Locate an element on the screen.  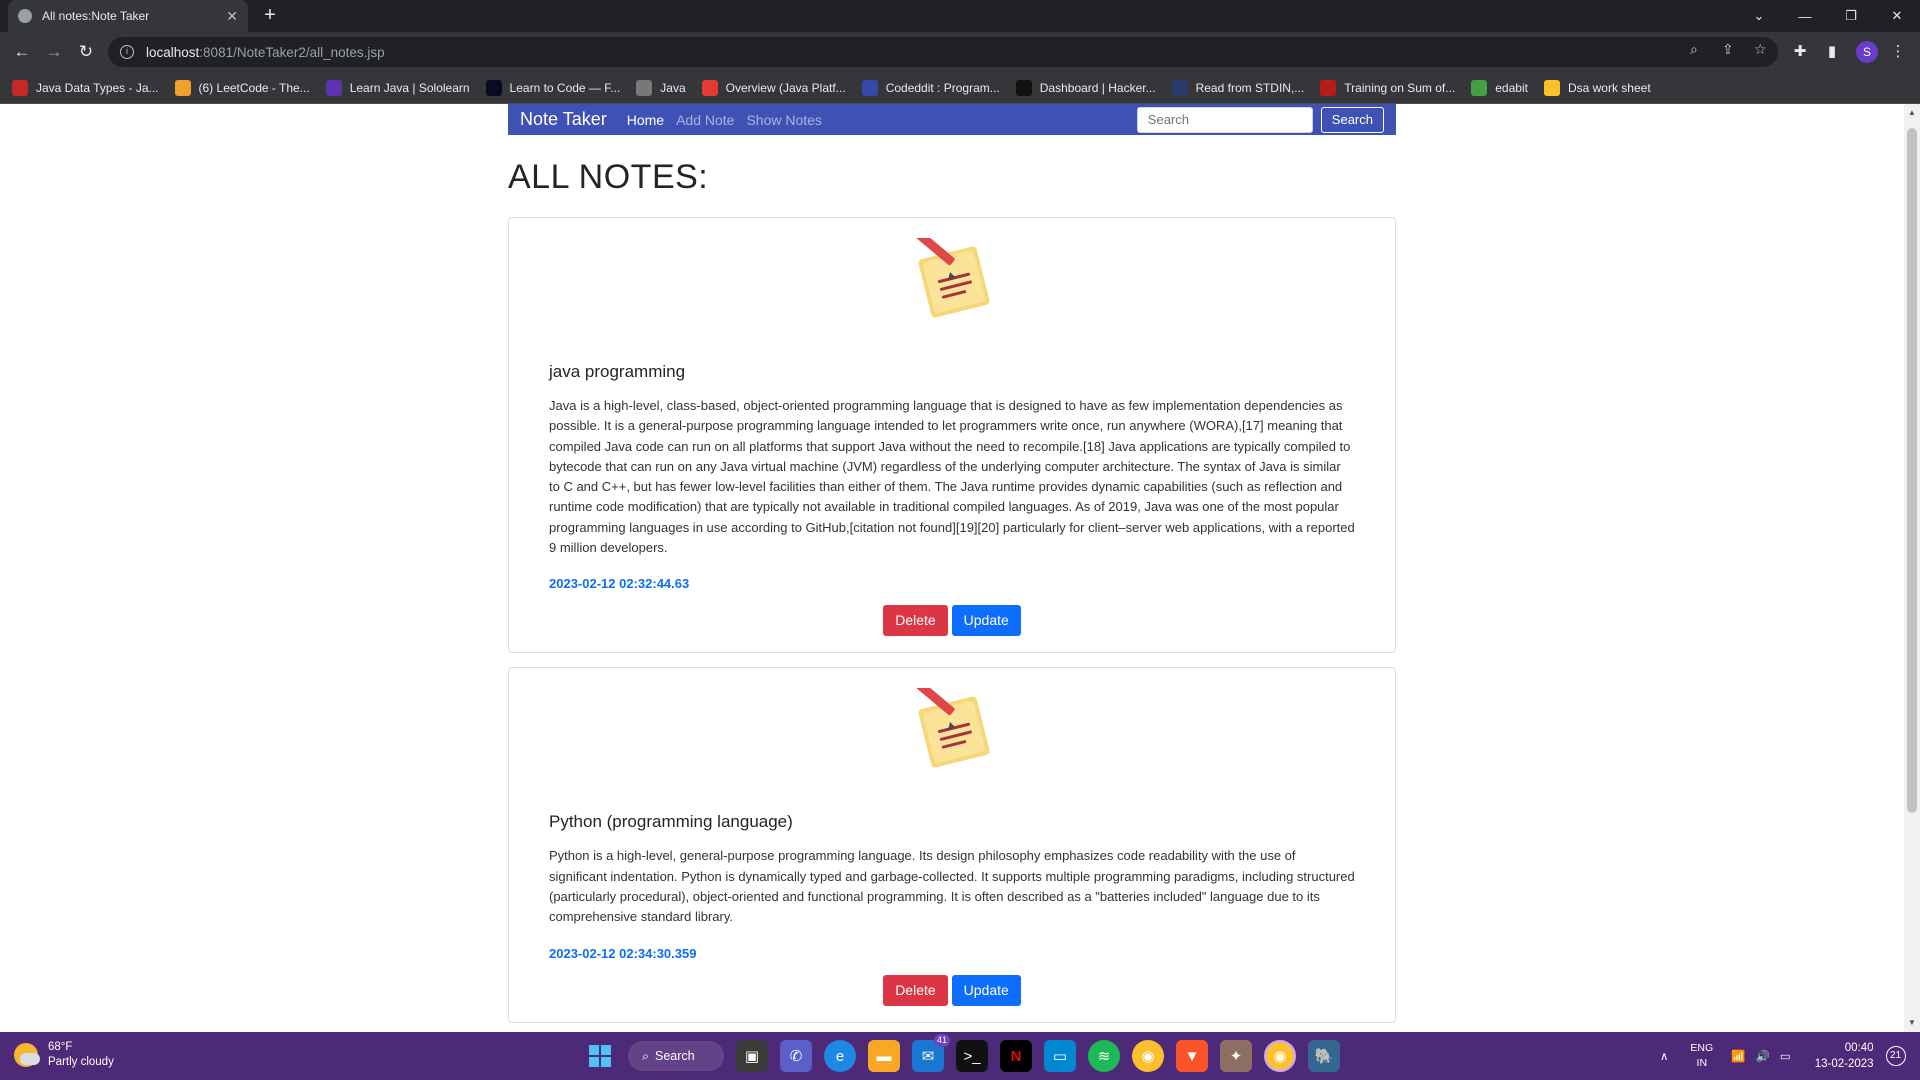
nav-show-notes: Show Notes is located at coordinates (783, 120).